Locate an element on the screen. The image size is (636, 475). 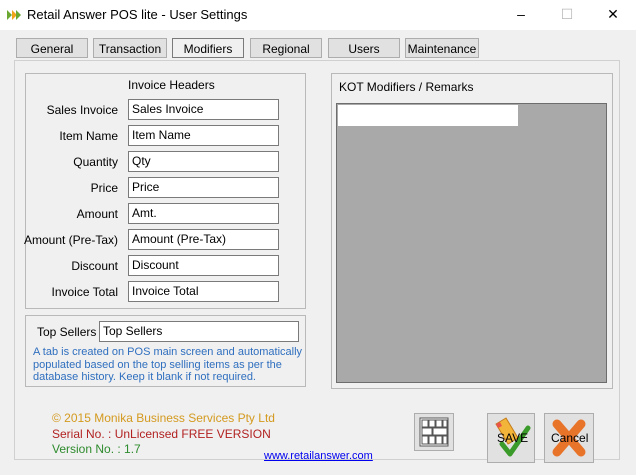
label-invoice-total: Invoice Total is located at coordinates (85, 292).